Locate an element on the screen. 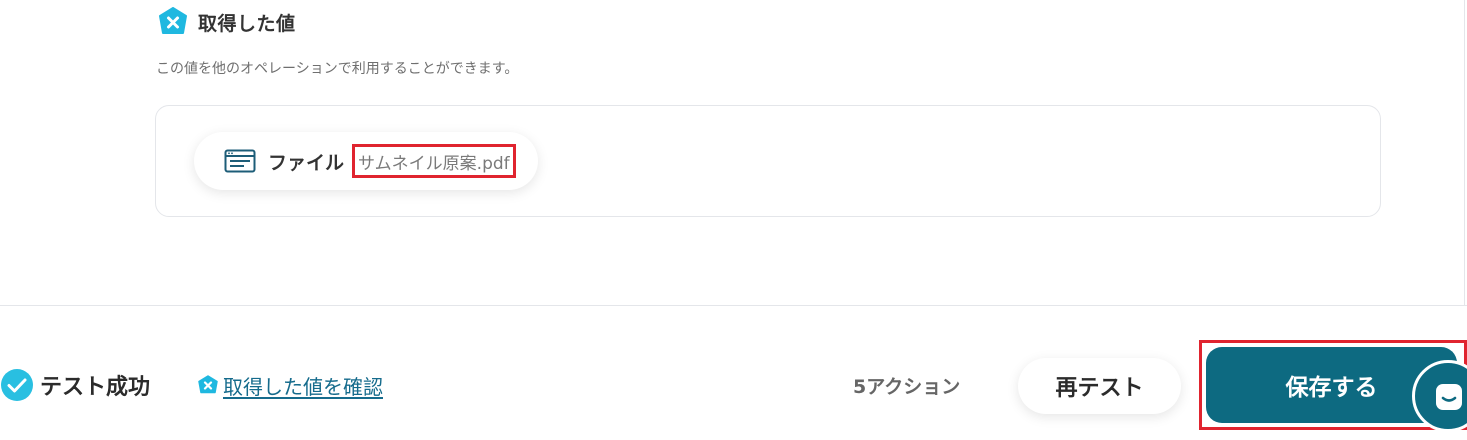 The height and width of the screenshot is (440, 1467). file-value-chip: ファイル サムネイル原案.pdf is located at coordinates (366, 161).